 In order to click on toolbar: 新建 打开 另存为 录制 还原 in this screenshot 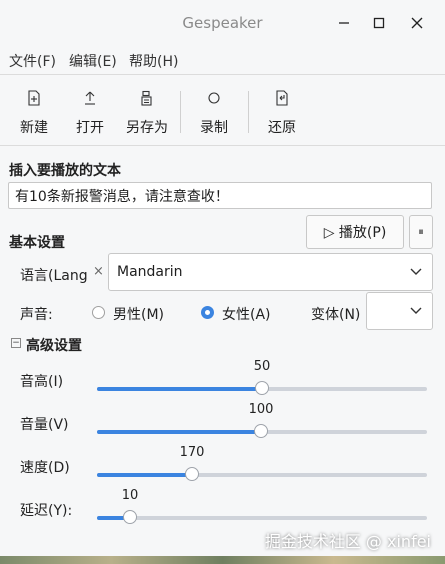, I will do `click(222, 110)`.